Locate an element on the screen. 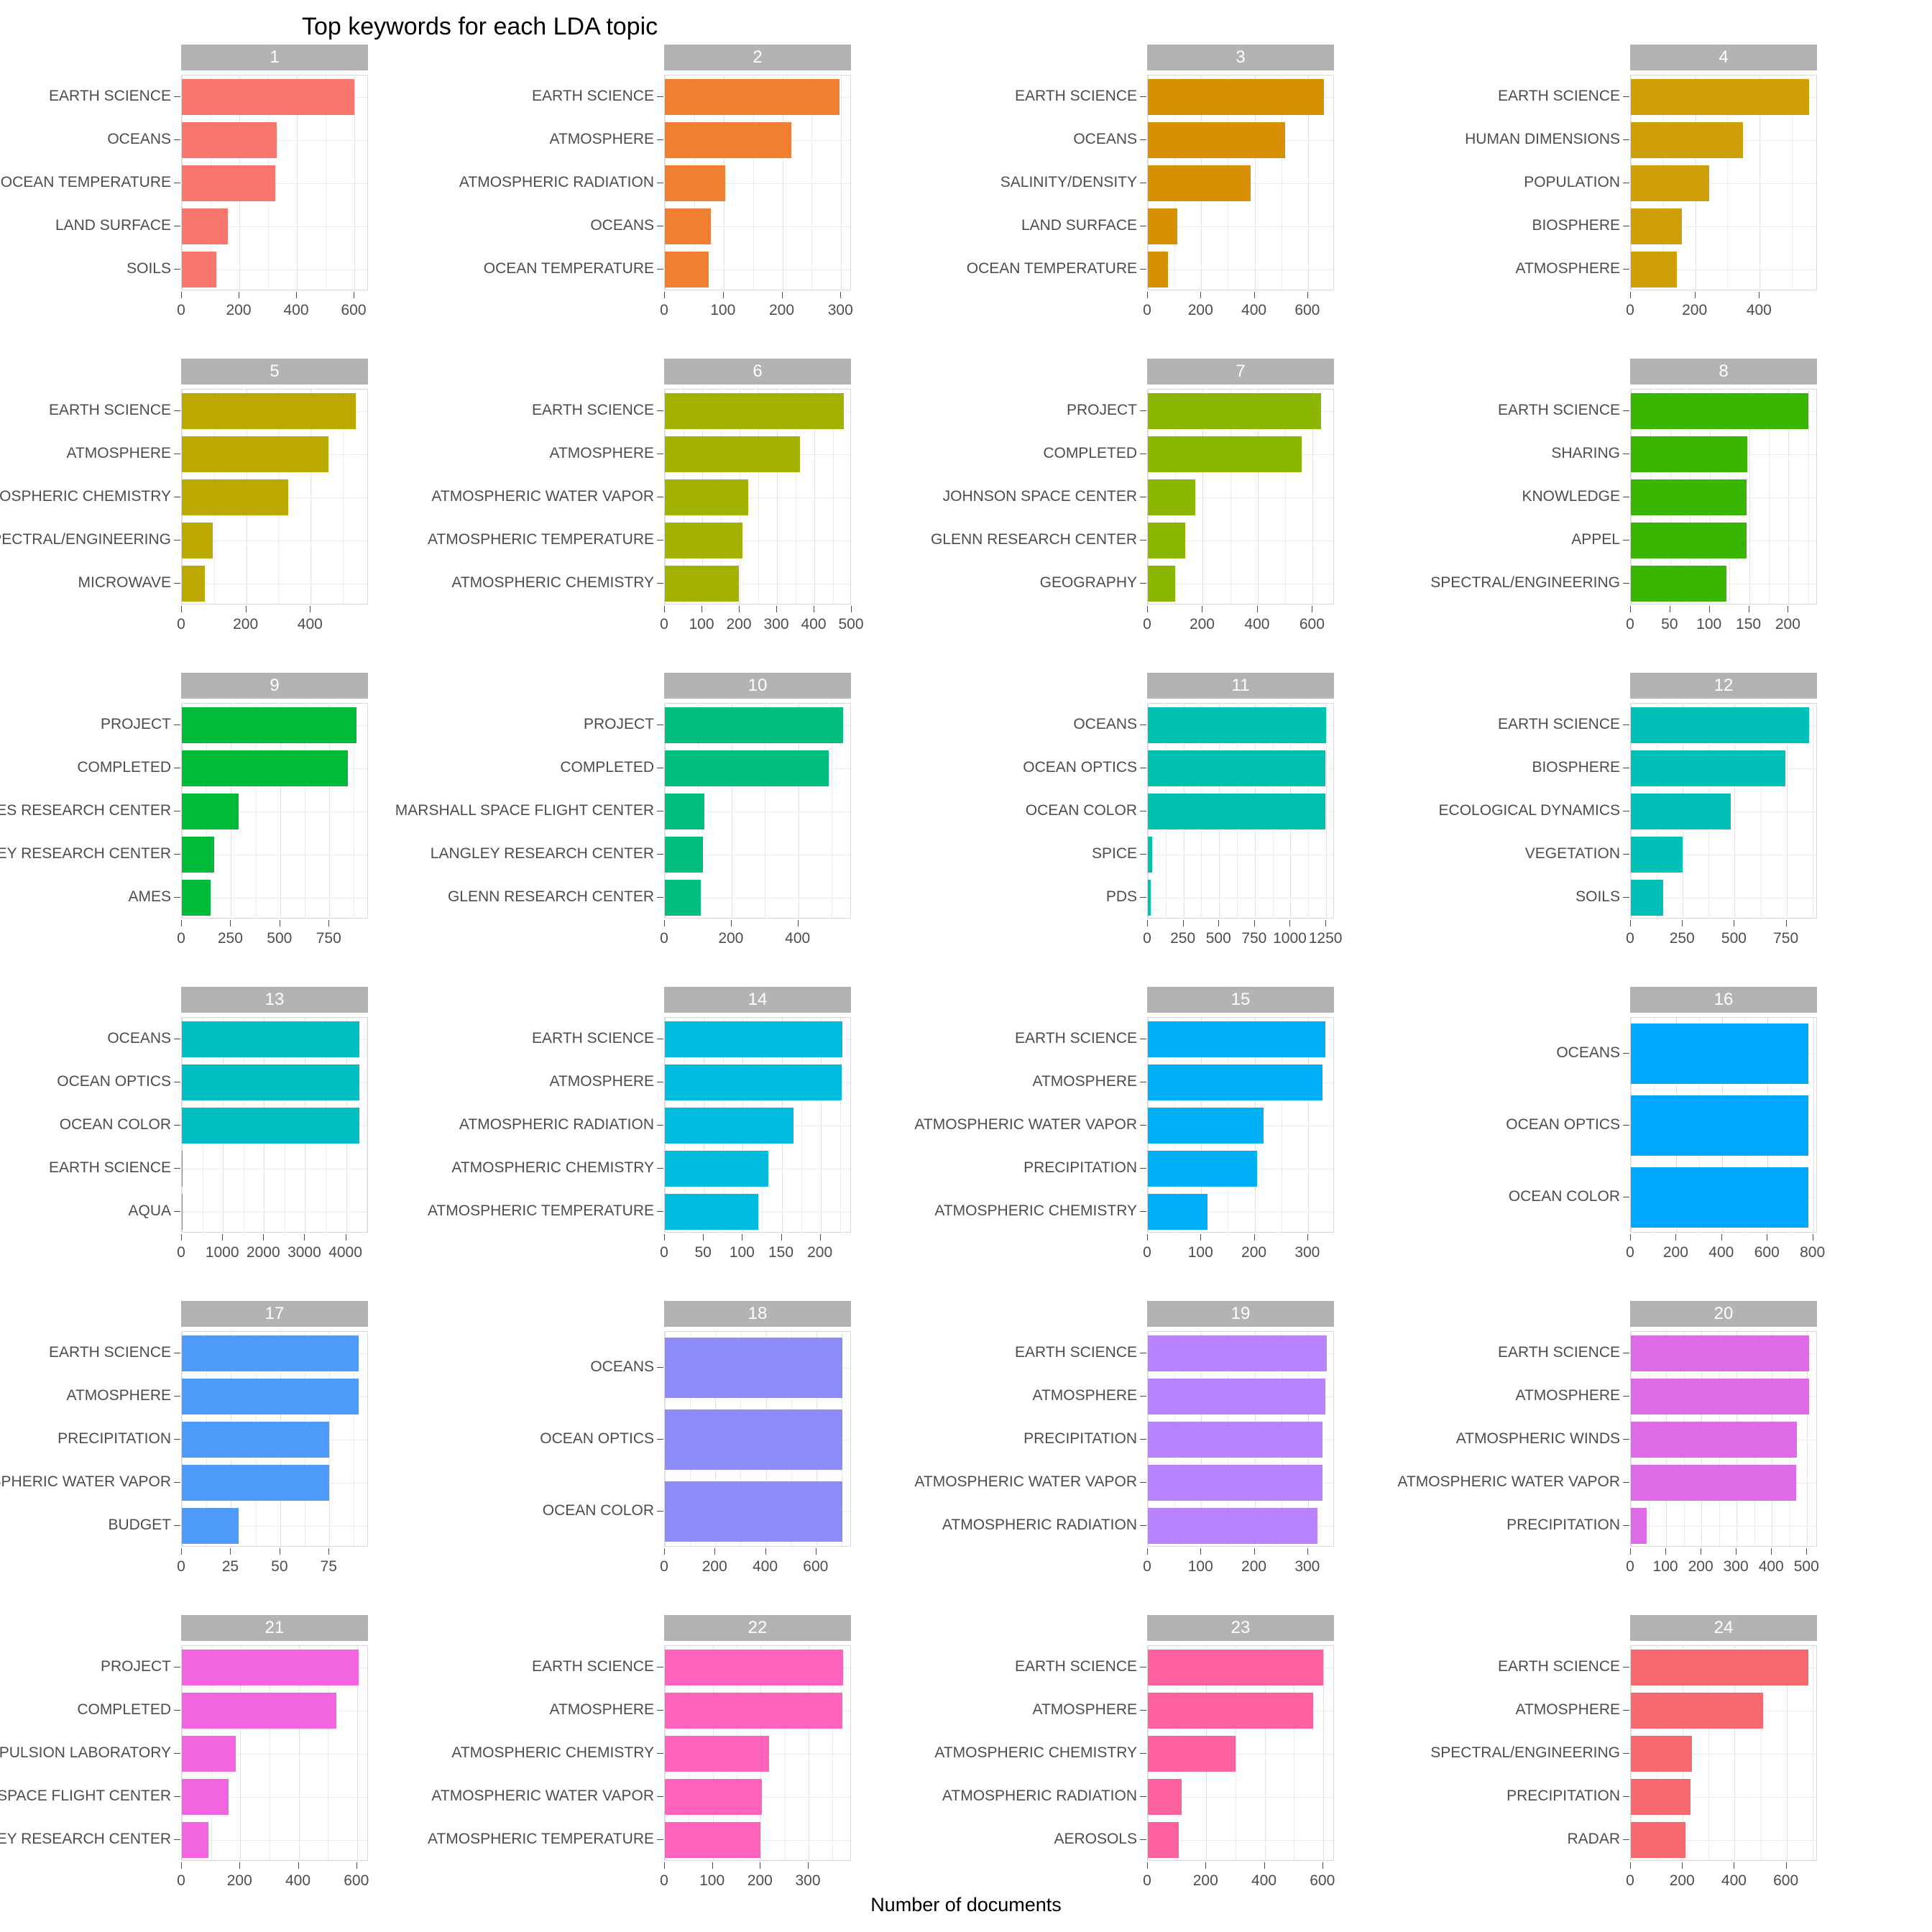 This screenshot has height=1932, width=1932. x-axis-title: Number of documents is located at coordinates (966, 1904).